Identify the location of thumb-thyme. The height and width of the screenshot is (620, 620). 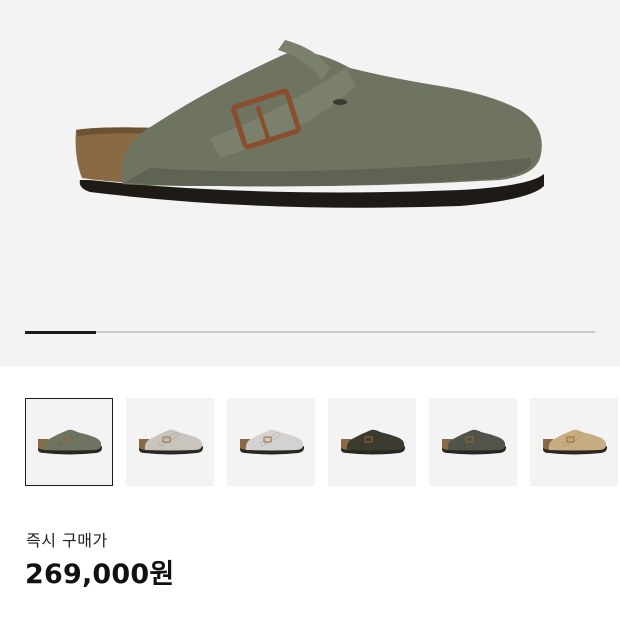
(69, 442).